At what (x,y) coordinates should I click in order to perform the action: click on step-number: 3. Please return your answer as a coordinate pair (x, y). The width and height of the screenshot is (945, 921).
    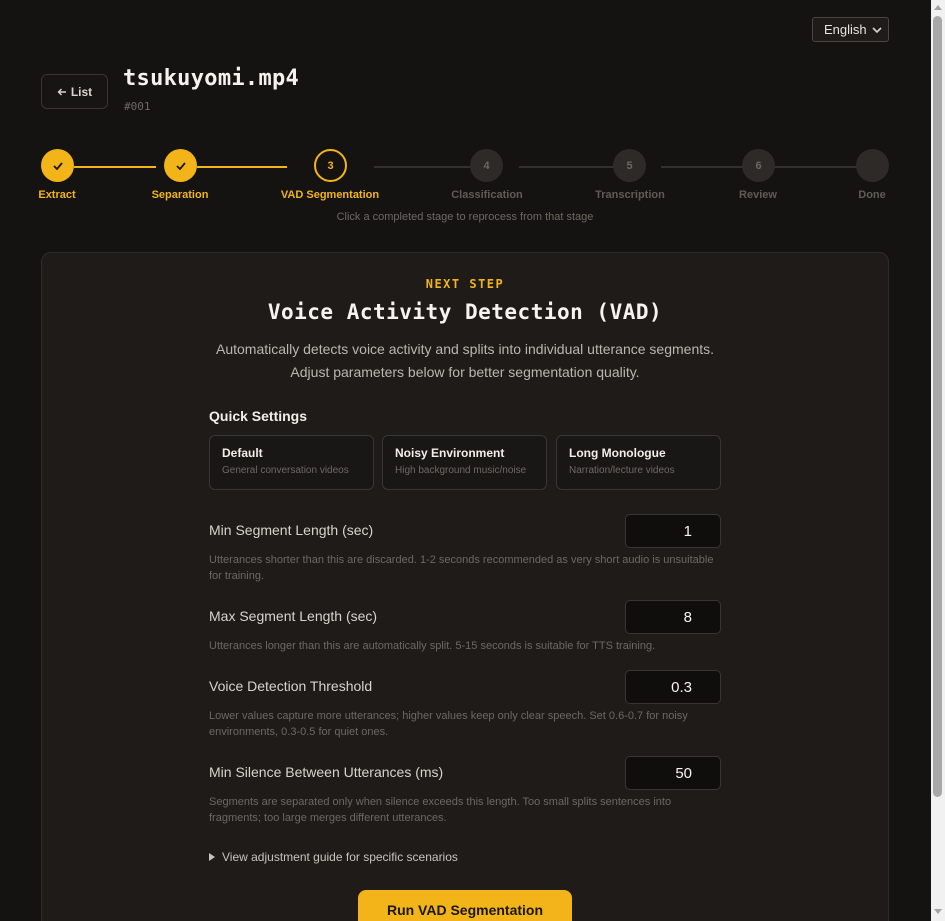
    Looking at the image, I should click on (330, 165).